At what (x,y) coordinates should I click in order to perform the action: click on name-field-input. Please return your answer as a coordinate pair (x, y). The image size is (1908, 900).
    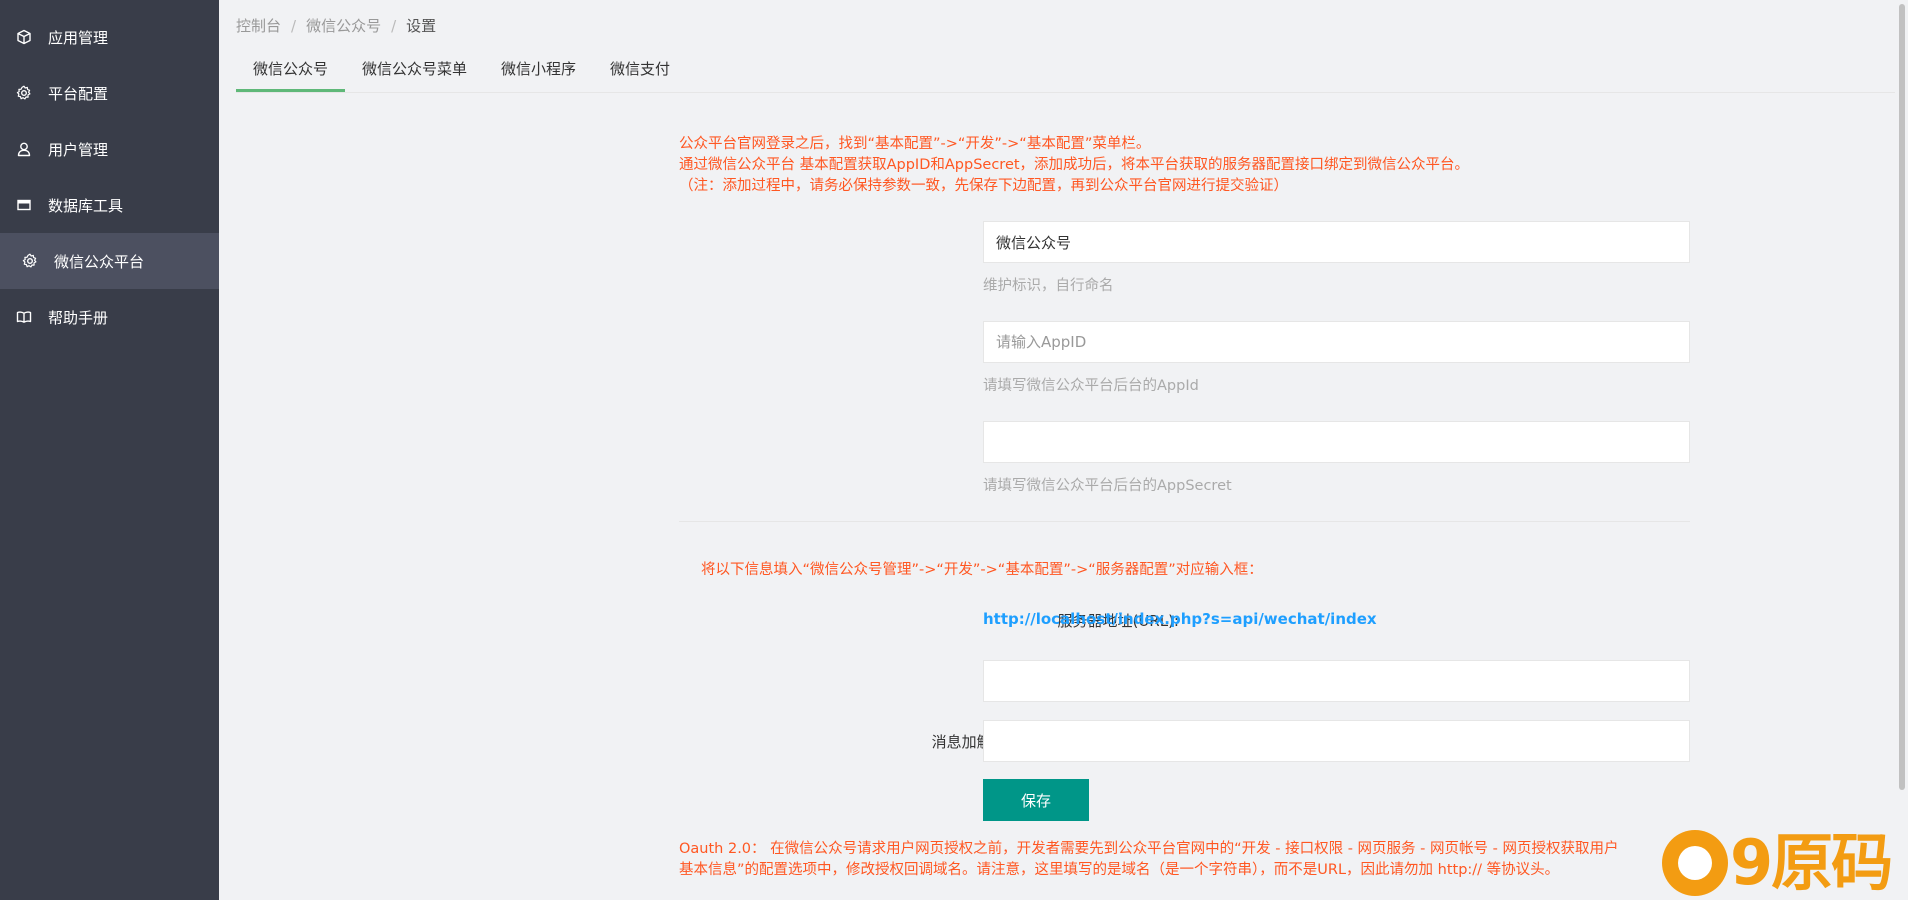
    Looking at the image, I should click on (1336, 242).